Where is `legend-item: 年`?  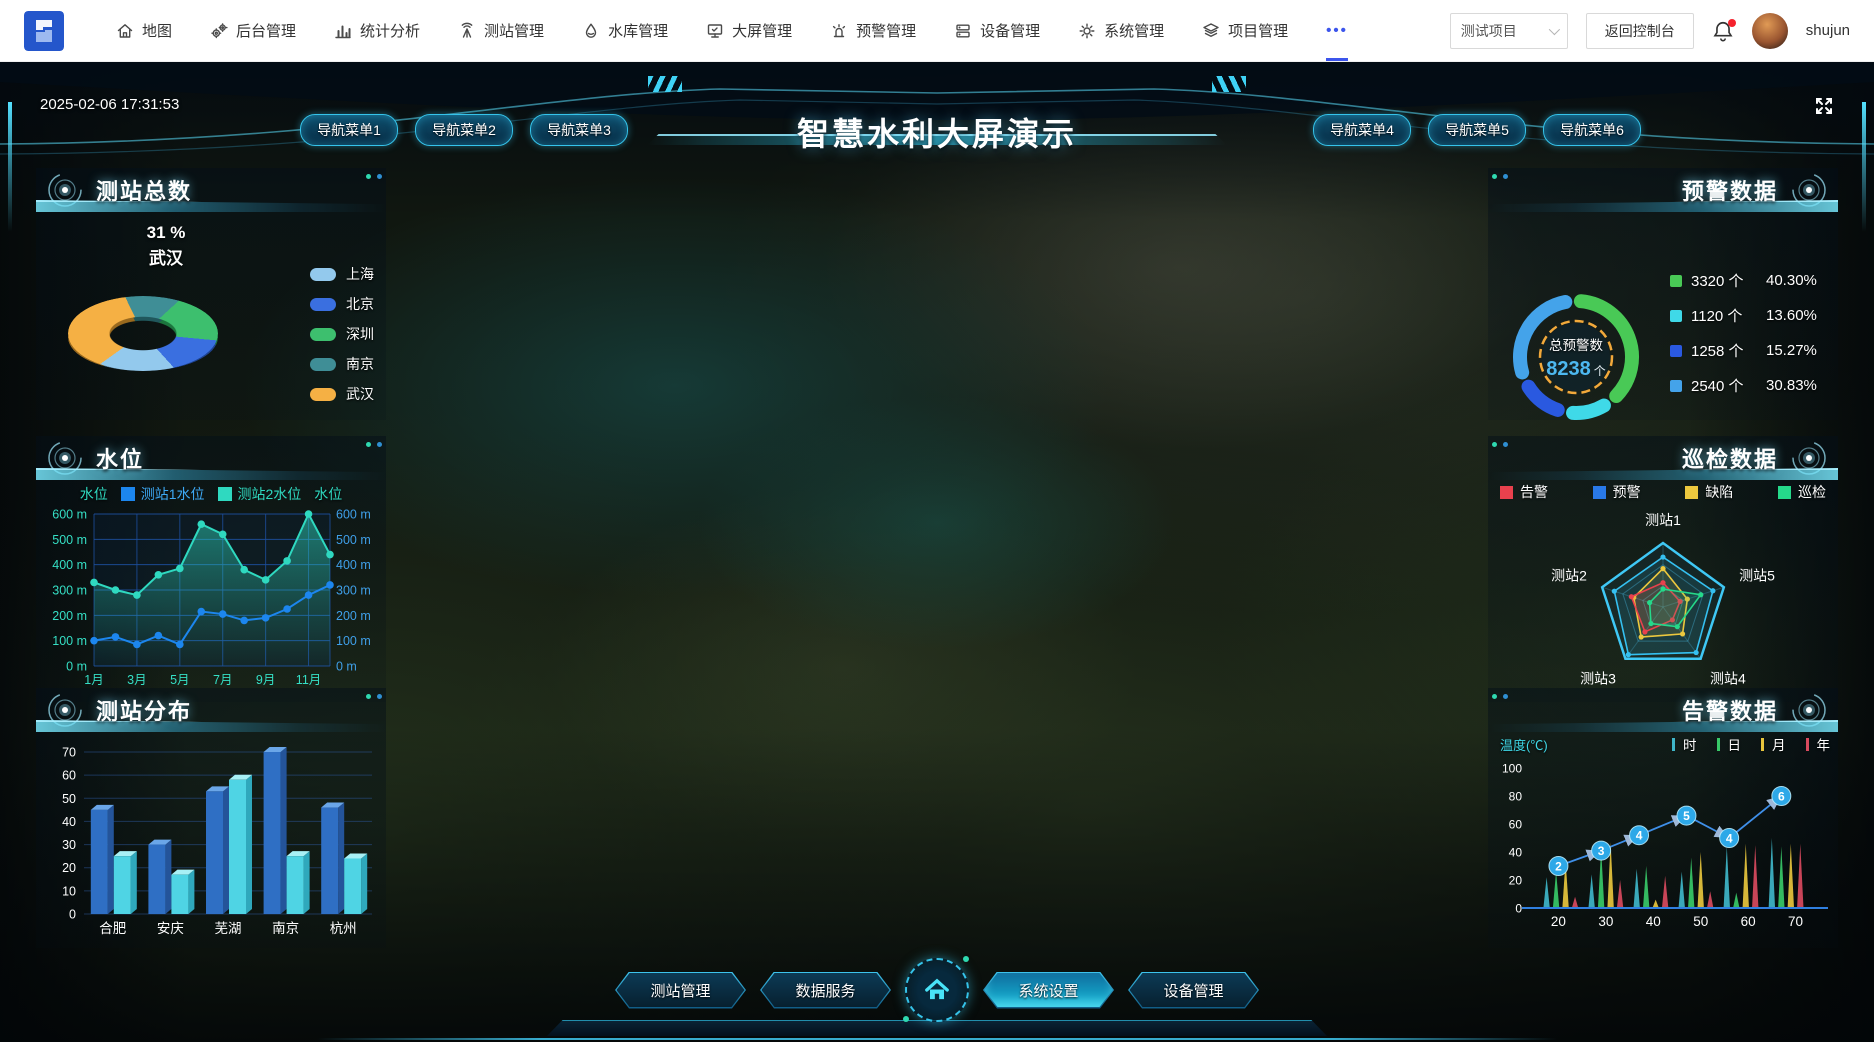 legend-item: 年 is located at coordinates (1817, 744).